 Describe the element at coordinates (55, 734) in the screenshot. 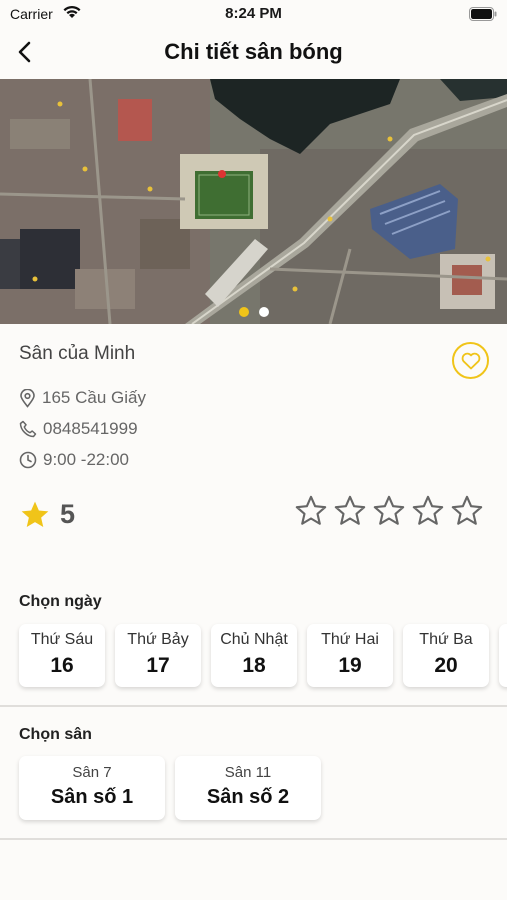

I see `field-section-label: Chọn sân` at that location.